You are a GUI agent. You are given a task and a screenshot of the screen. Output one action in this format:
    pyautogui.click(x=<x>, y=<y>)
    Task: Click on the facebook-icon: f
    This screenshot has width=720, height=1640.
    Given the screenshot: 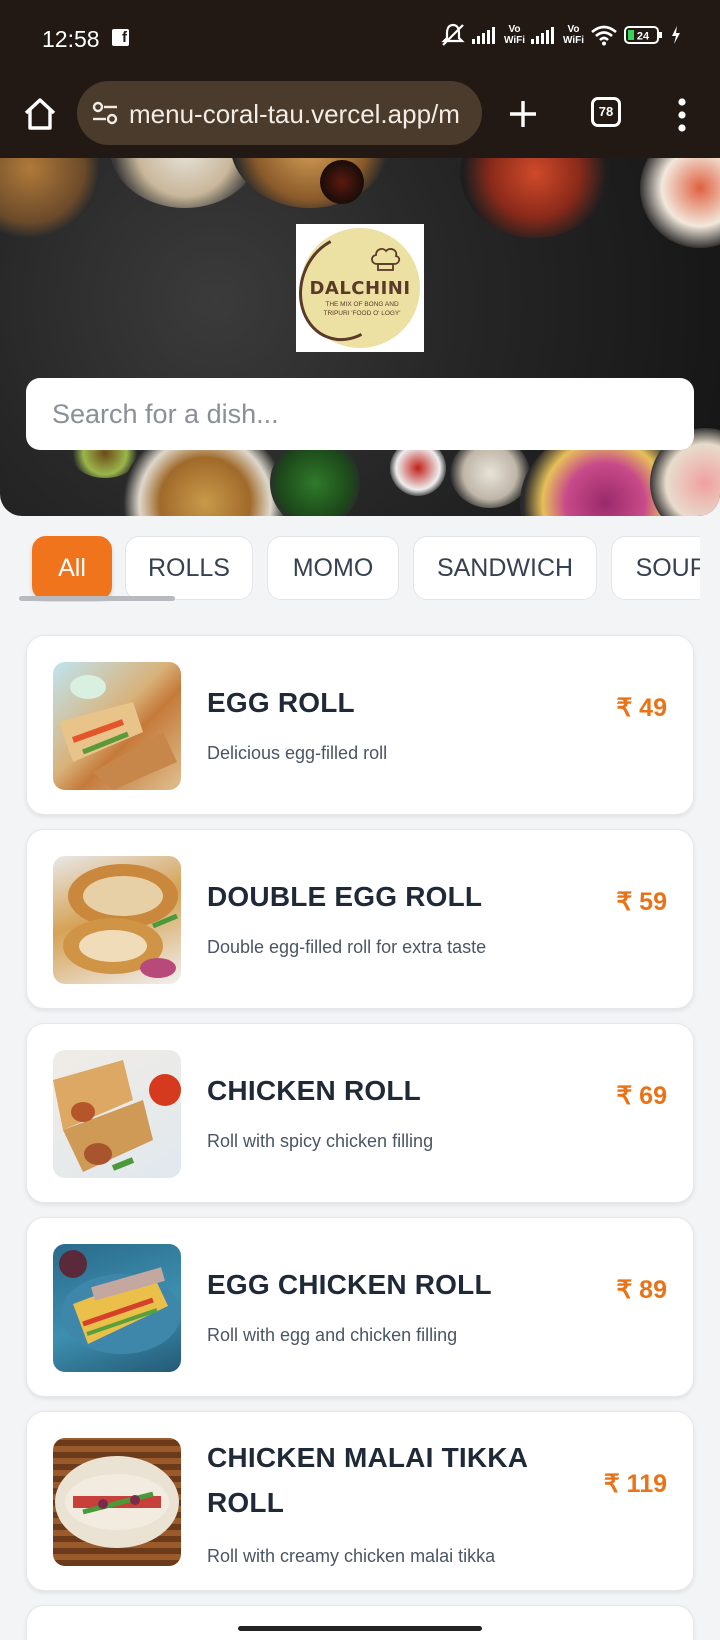 What is the action you would take?
    pyautogui.click(x=120, y=37)
    